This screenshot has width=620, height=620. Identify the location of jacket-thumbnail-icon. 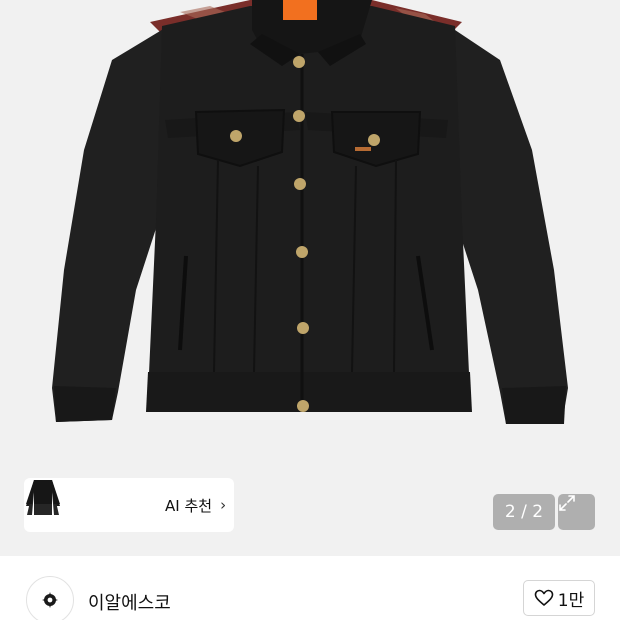
(43, 492).